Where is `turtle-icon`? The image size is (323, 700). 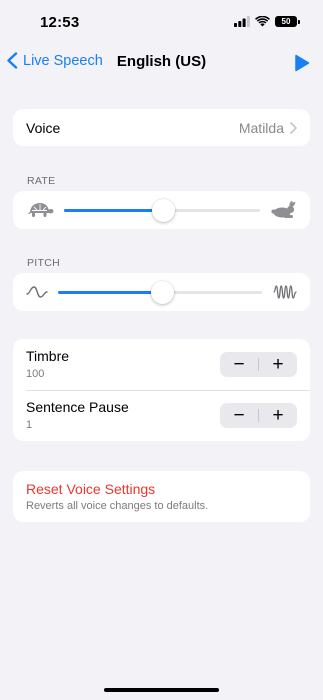
turtle-icon is located at coordinates (40, 210).